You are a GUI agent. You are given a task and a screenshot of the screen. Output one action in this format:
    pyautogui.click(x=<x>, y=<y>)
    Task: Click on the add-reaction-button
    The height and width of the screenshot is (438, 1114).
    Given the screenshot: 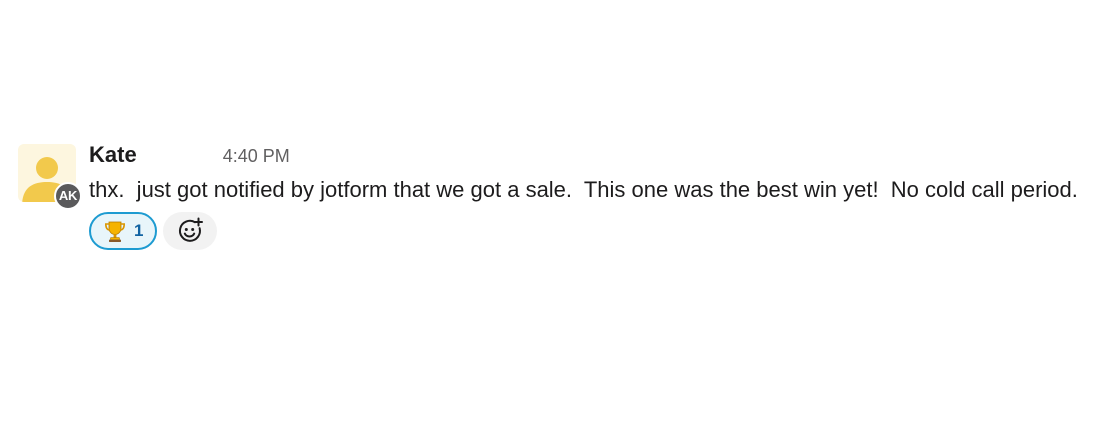 What is the action you would take?
    pyautogui.click(x=190, y=231)
    